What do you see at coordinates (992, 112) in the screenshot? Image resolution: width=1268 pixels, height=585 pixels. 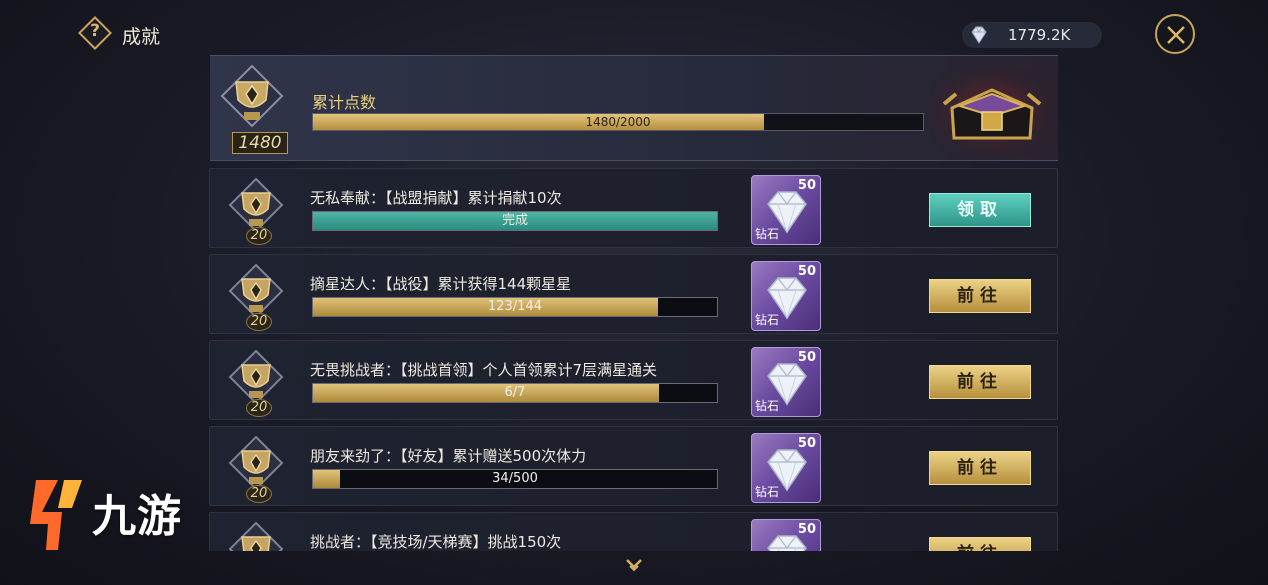 I see `treasure-chest-reward` at bounding box center [992, 112].